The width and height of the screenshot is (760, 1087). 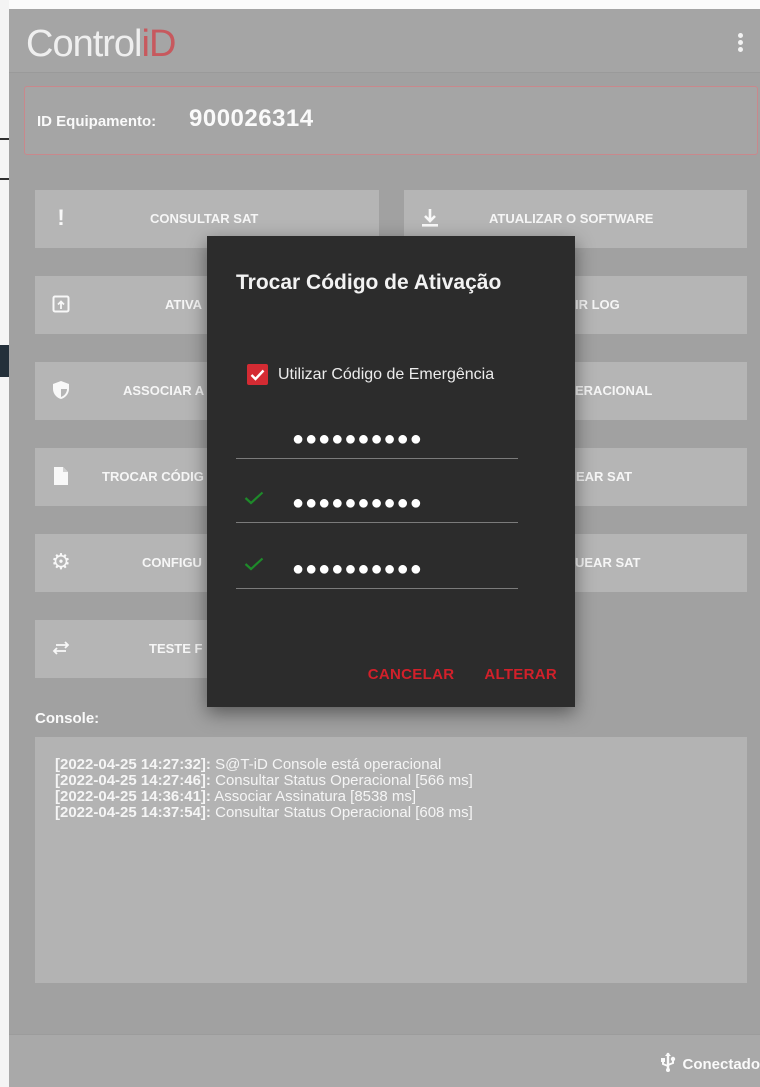 I want to click on emergency-code-checkbox, so click(x=257, y=374).